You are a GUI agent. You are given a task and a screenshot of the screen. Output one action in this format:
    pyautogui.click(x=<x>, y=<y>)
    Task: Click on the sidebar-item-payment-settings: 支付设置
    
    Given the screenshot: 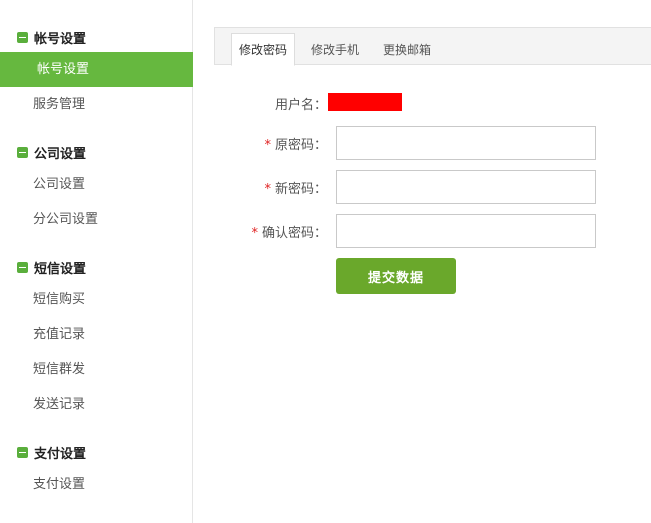 What is the action you would take?
    pyautogui.click(x=96, y=484)
    